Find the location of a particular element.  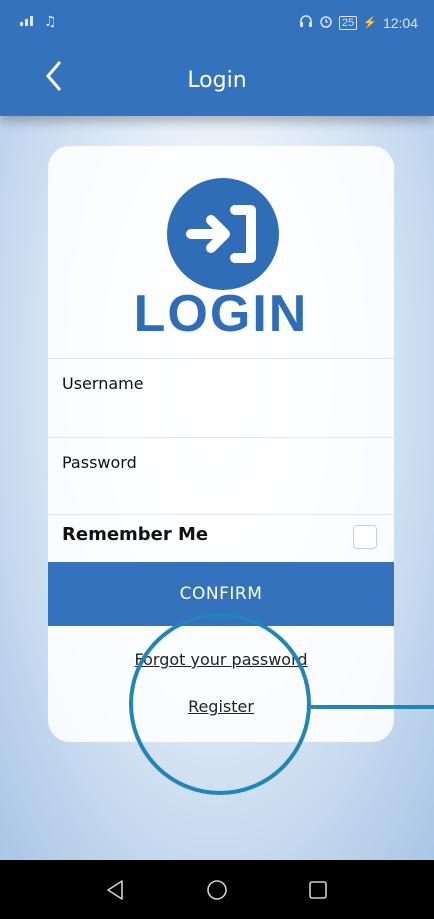

remember-me-label: Remember Me is located at coordinates (135, 534).